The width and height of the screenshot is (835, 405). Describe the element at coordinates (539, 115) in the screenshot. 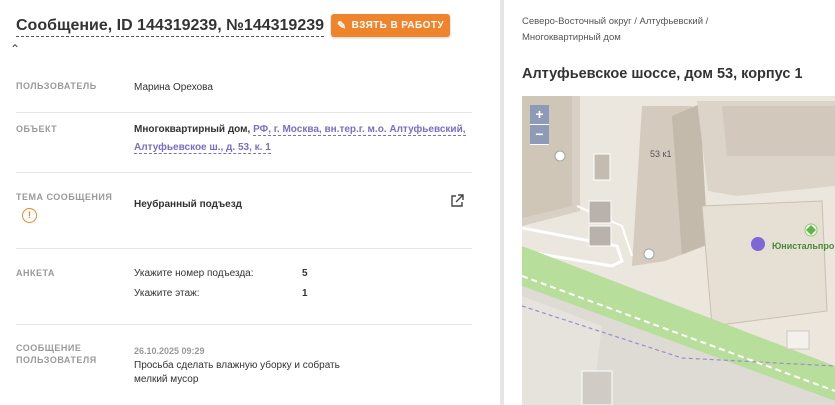

I see `zoom-in-button: +` at that location.